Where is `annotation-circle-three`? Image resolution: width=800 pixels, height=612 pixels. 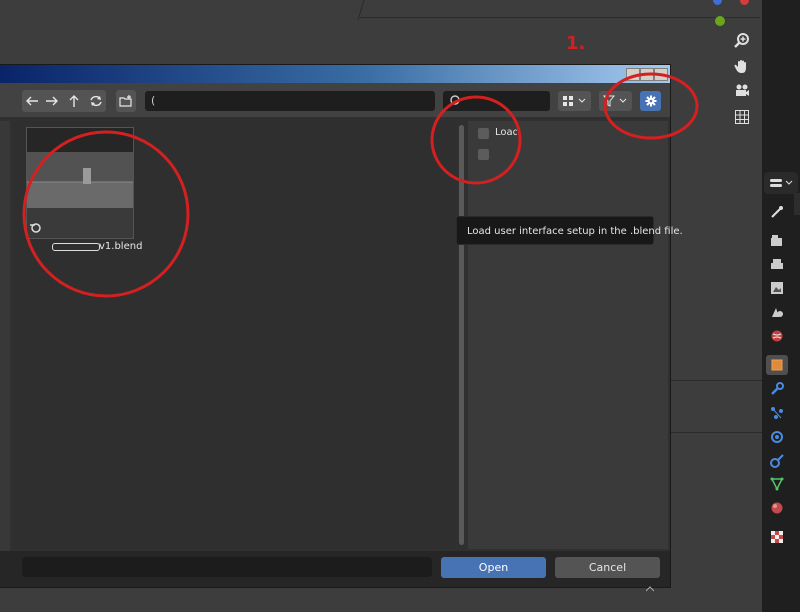
annotation-circle-three is located at coordinates (106, 214).